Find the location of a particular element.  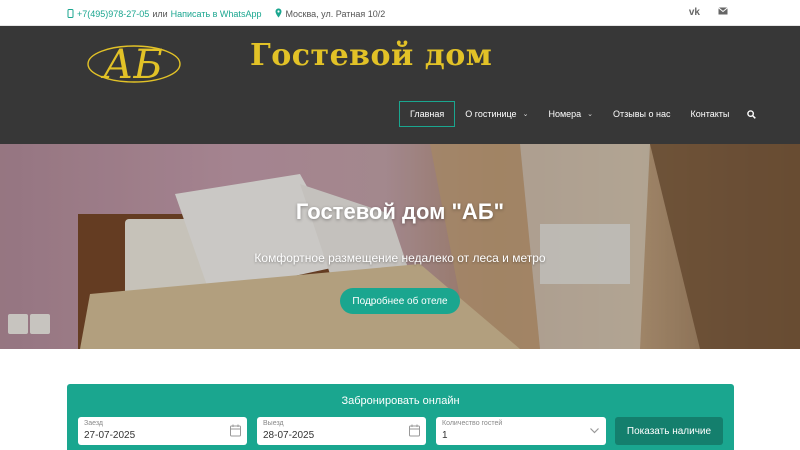

phone-link: +7(495)978-27-05 is located at coordinates (113, 14).